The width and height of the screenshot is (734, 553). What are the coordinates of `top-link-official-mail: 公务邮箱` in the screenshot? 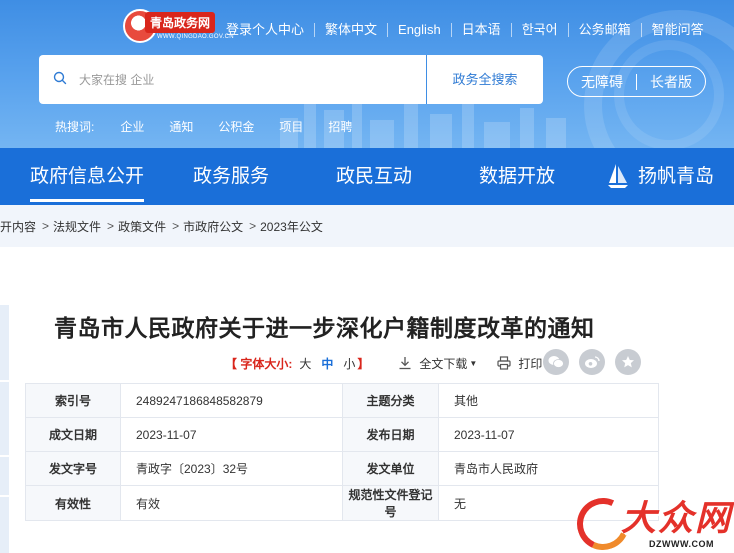 It's located at (604, 30).